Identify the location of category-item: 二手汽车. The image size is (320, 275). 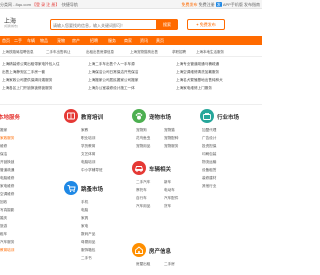
(143, 182).